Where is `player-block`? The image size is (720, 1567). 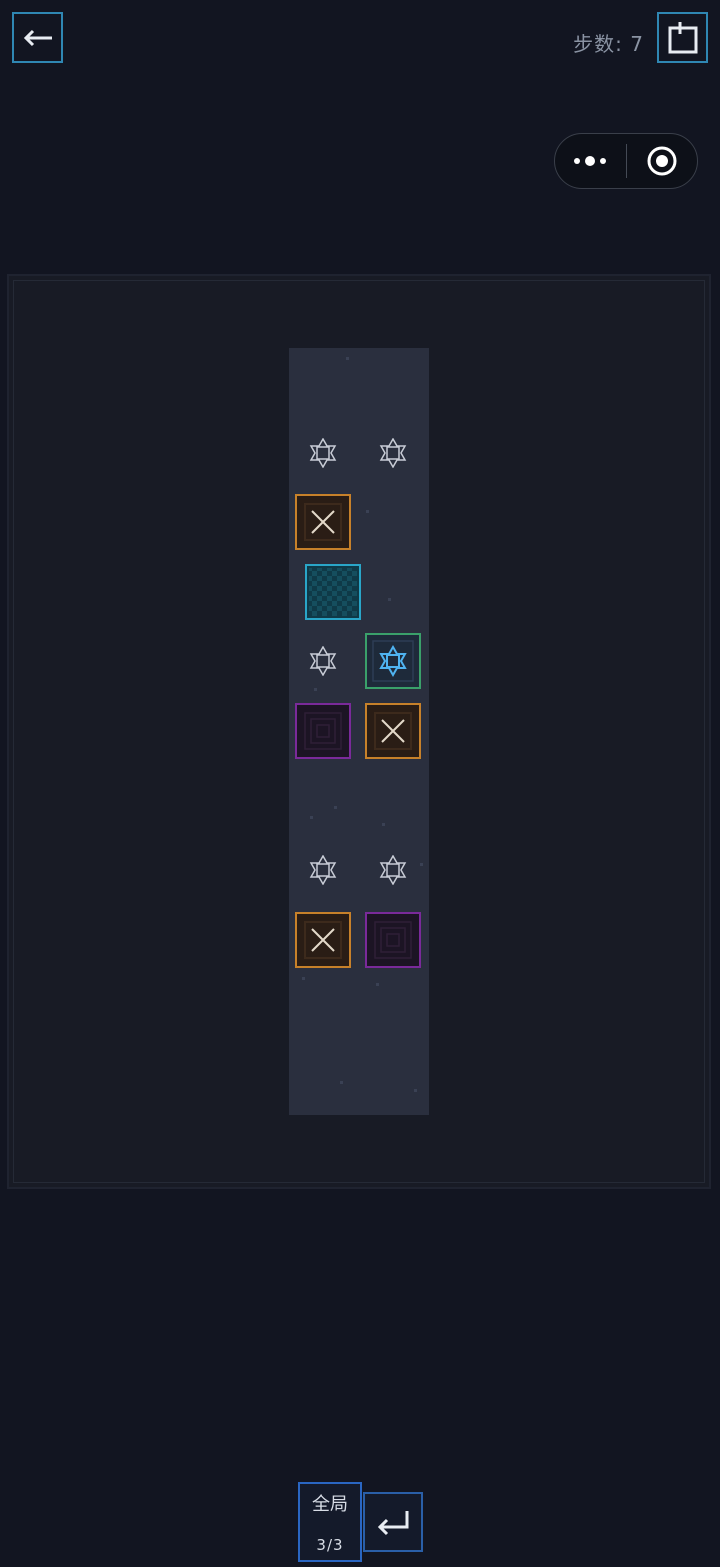
player-block is located at coordinates (333, 592).